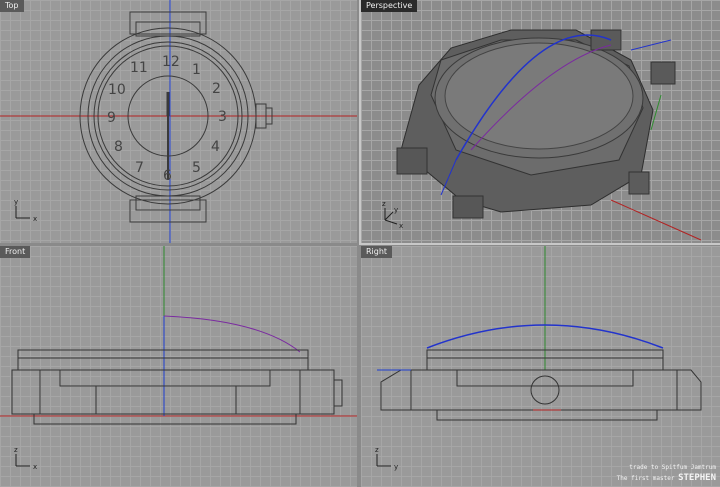  What do you see at coordinates (541, 372) in the screenshot?
I see `watch-right-model` at bounding box center [541, 372].